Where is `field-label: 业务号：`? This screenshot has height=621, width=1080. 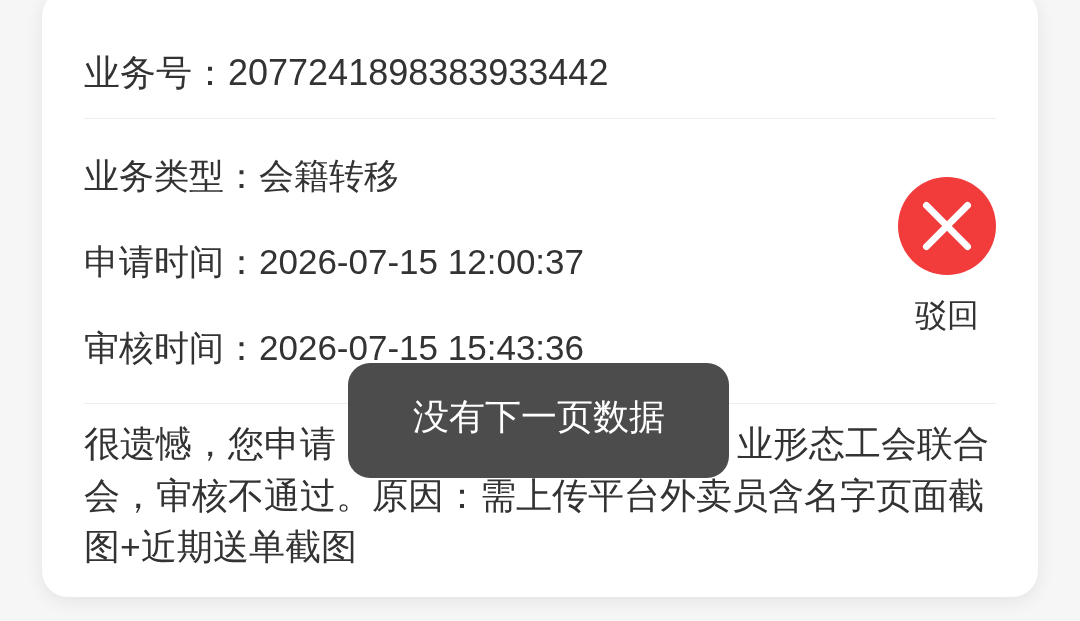 field-label: 业务号： is located at coordinates (156, 73).